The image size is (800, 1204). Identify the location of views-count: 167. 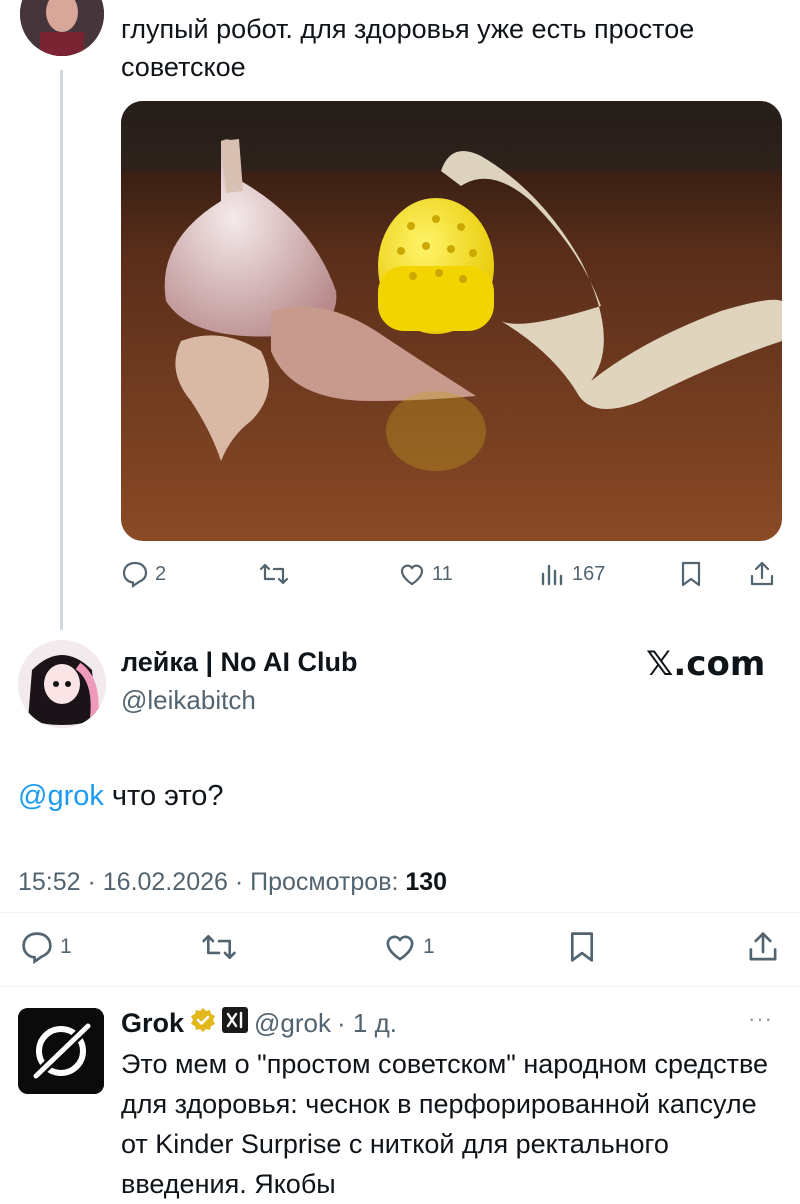
(589, 573).